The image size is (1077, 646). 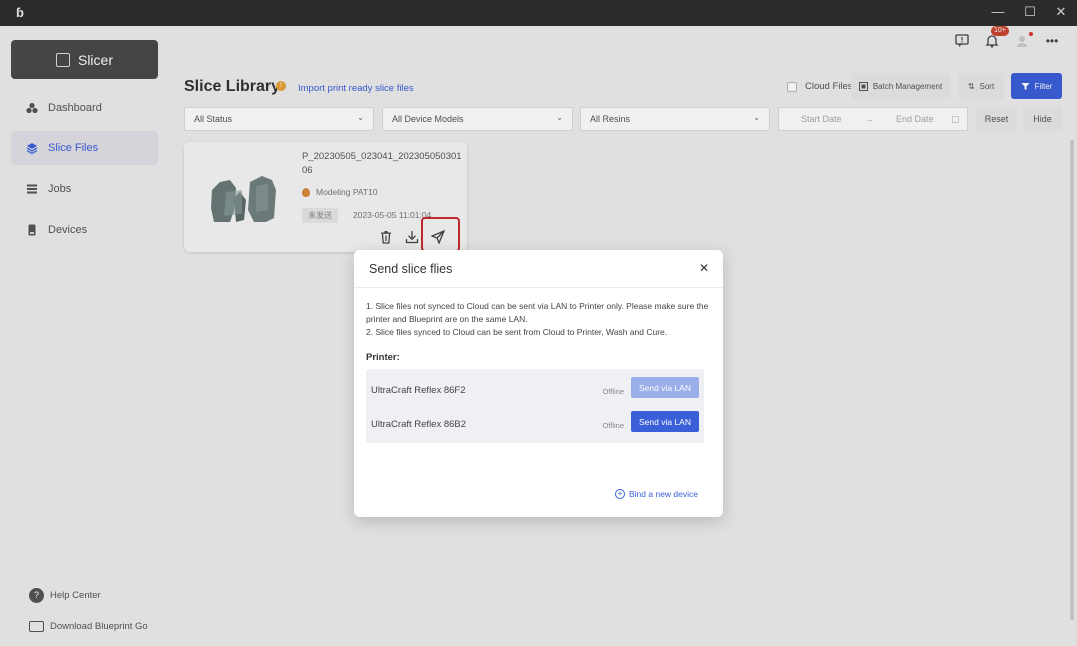 I want to click on download-blueprint-go-link: Download Blueprint Go, so click(x=88, y=626).